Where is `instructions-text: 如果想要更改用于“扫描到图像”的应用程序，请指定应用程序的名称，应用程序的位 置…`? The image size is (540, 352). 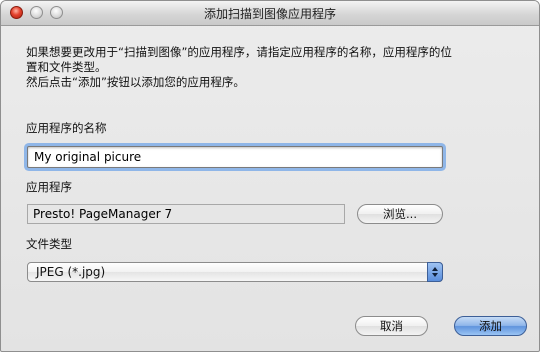 instructions-text: 如果想要更改用于“扫描到图像”的应用程序，请指定应用程序的名称，应用程序的位 置… is located at coordinates (276, 67).